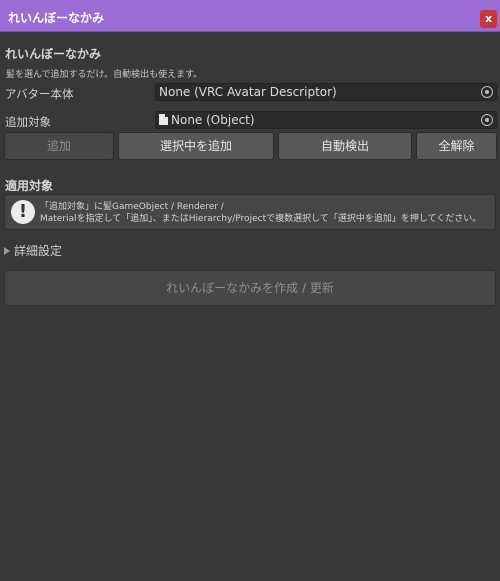 The width and height of the screenshot is (500, 581). Describe the element at coordinates (132, 207) in the screenshot. I see `helpbox-line-1: 「追加対象」に髪GameObject / Renderer /` at that location.